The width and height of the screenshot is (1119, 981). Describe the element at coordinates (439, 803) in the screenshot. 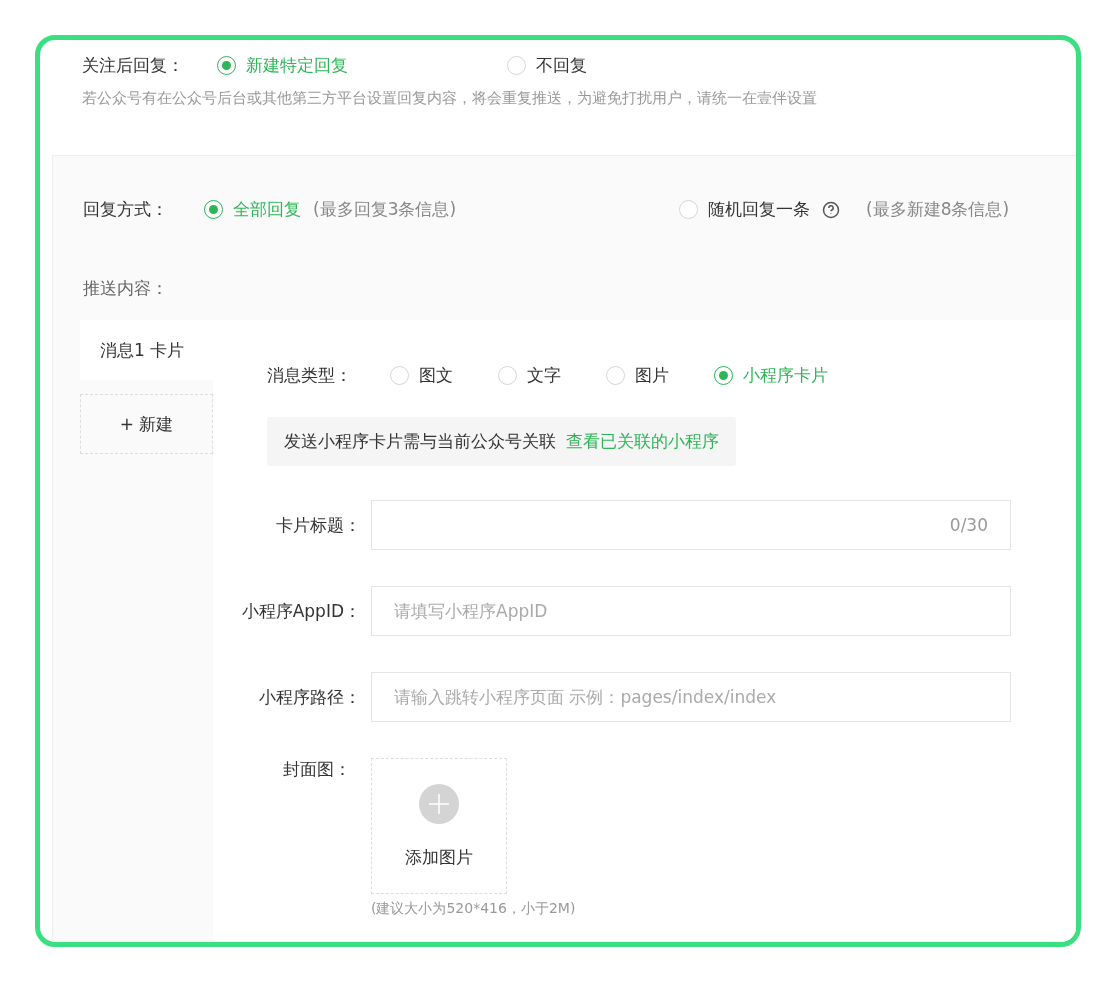

I see `plus-icon` at that location.